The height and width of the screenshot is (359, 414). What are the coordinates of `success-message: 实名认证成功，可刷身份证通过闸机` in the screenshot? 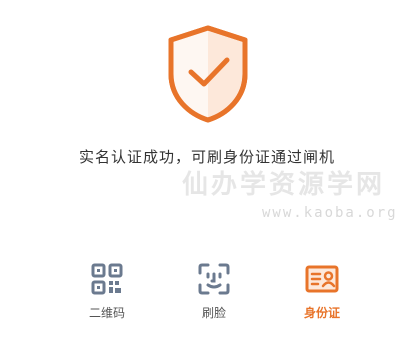 It's located at (206, 157).